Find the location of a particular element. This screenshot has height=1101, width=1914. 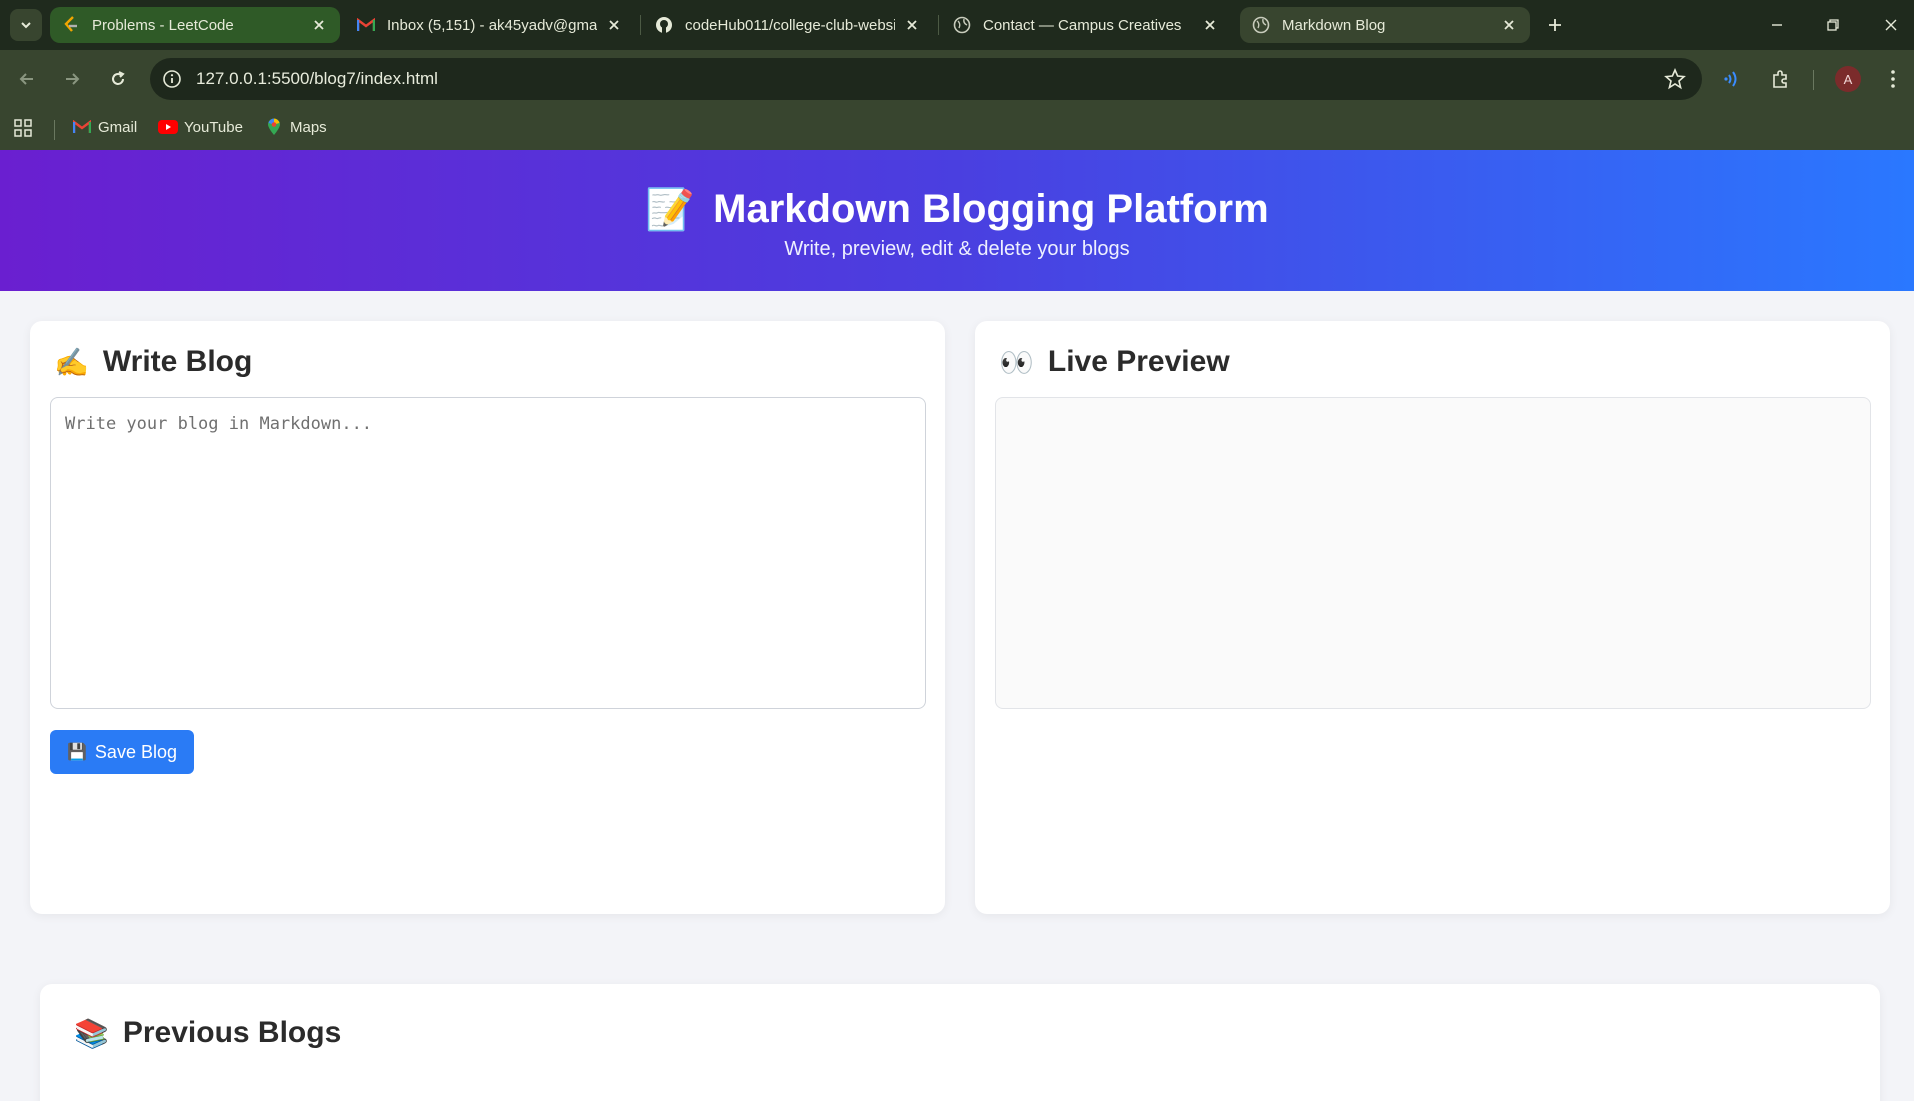

books-icon: 📚 is located at coordinates (91, 1033).